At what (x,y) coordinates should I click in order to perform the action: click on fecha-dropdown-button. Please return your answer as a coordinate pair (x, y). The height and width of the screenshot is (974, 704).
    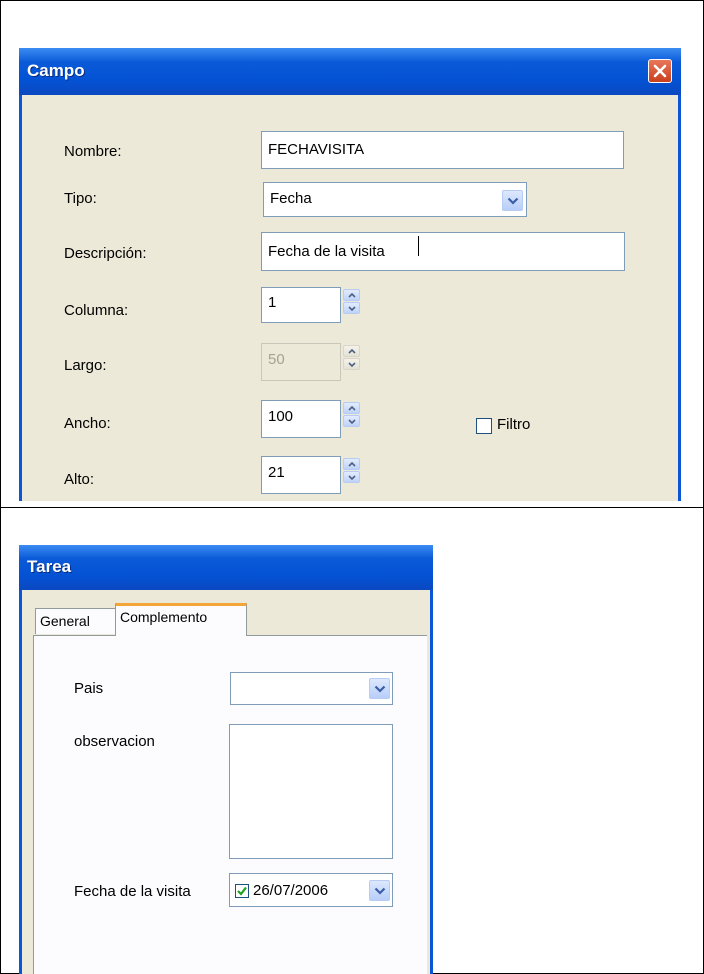
    Looking at the image, I should click on (379, 890).